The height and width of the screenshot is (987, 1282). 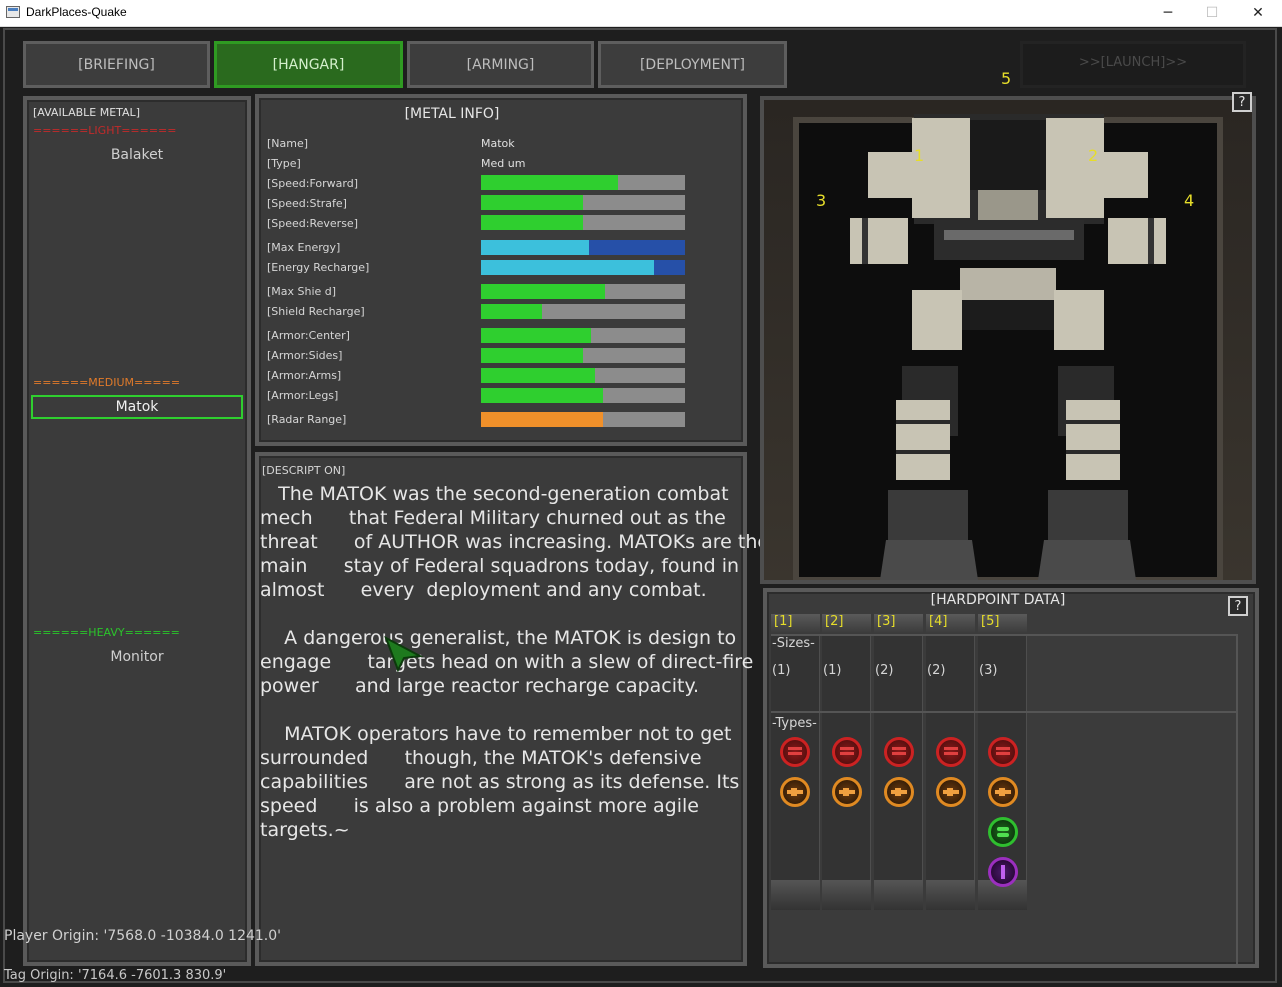 What do you see at coordinates (583, 311) in the screenshot?
I see `stat-bar-shield-recharge` at bounding box center [583, 311].